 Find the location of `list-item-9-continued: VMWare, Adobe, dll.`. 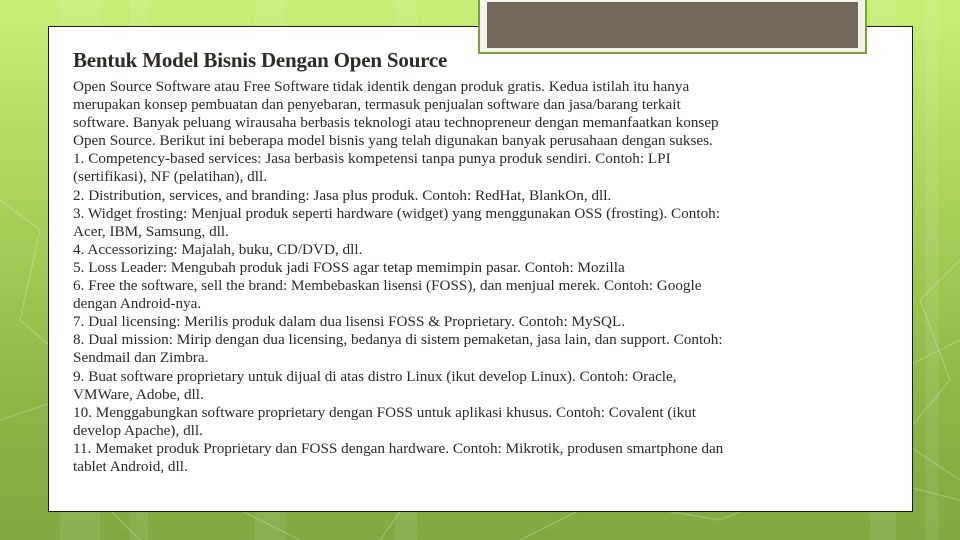

list-item-9-continued: VMWare, Adobe, dll. is located at coordinates (138, 394).